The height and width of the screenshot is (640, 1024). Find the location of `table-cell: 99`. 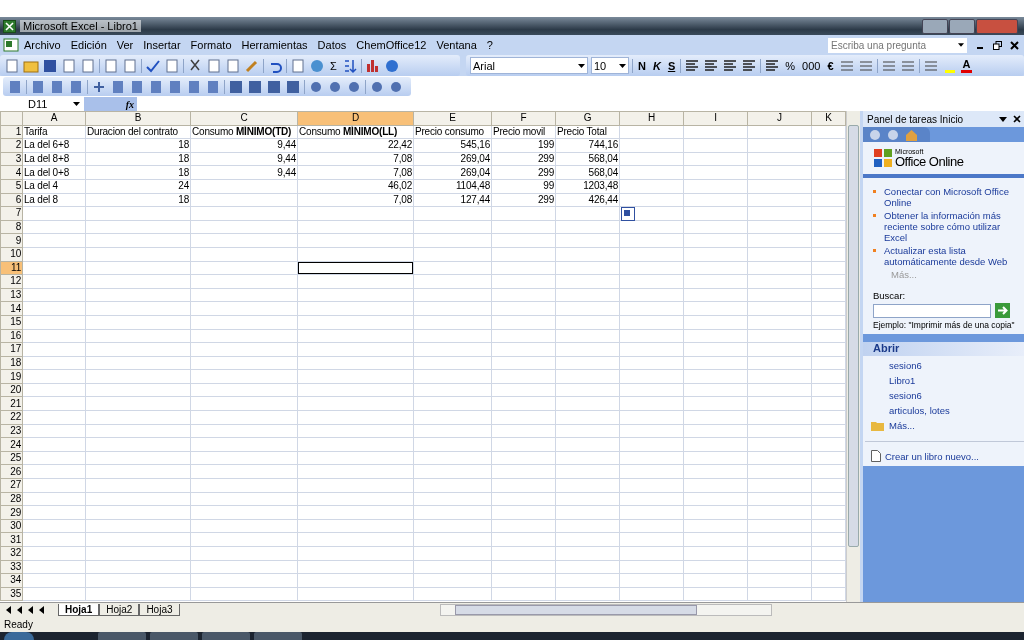

table-cell: 99 is located at coordinates (548, 186).